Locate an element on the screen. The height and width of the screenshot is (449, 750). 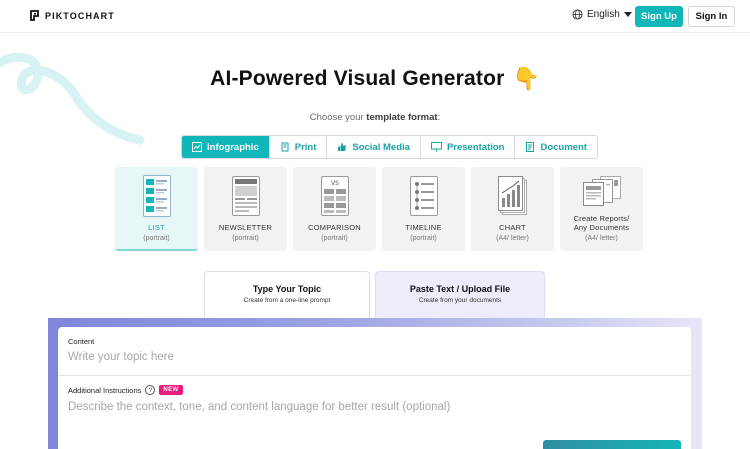
tab-label: Presentation is located at coordinates (475, 147).